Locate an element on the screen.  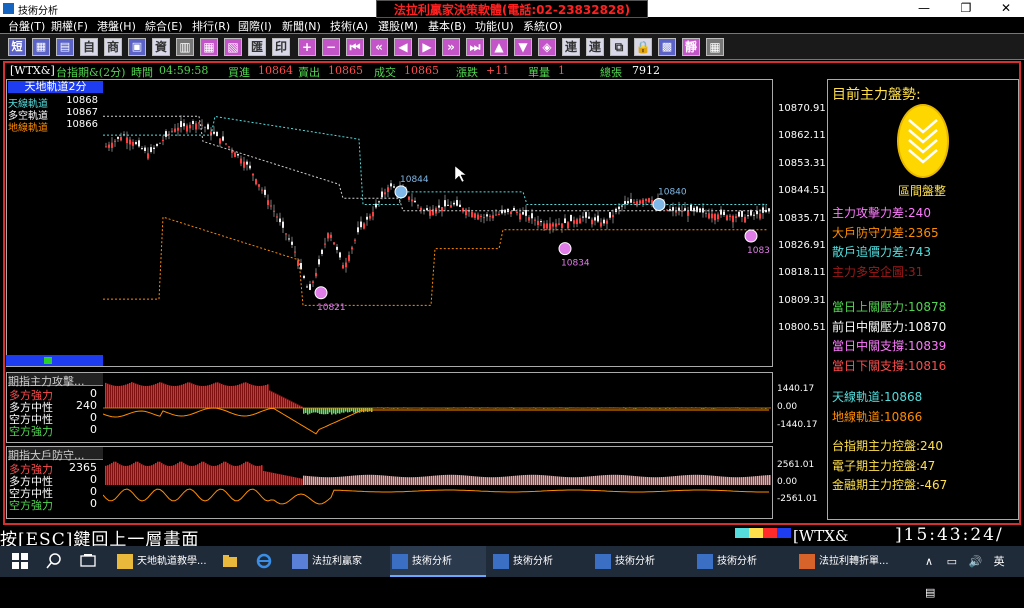
ime-indicator: 英 is located at coordinates (999, 561).